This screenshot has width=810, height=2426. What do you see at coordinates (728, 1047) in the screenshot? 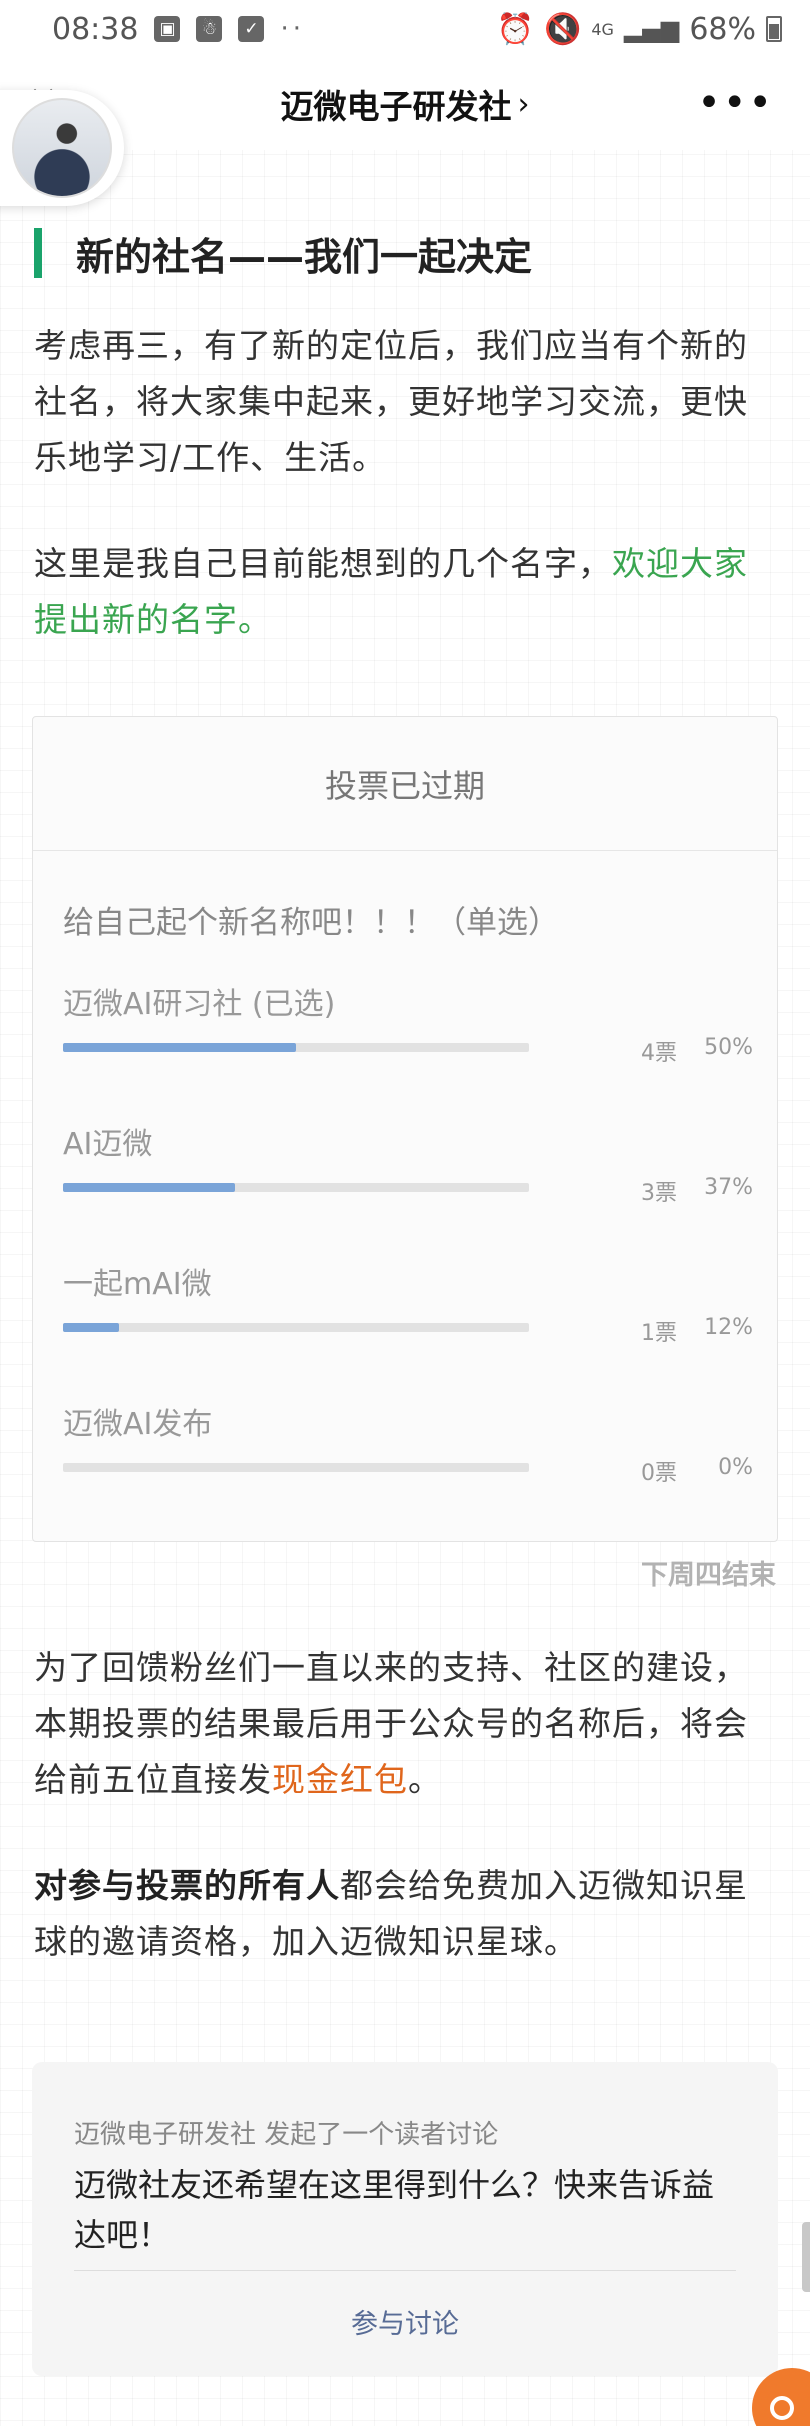
I see `vote-percent: 50%` at bounding box center [728, 1047].